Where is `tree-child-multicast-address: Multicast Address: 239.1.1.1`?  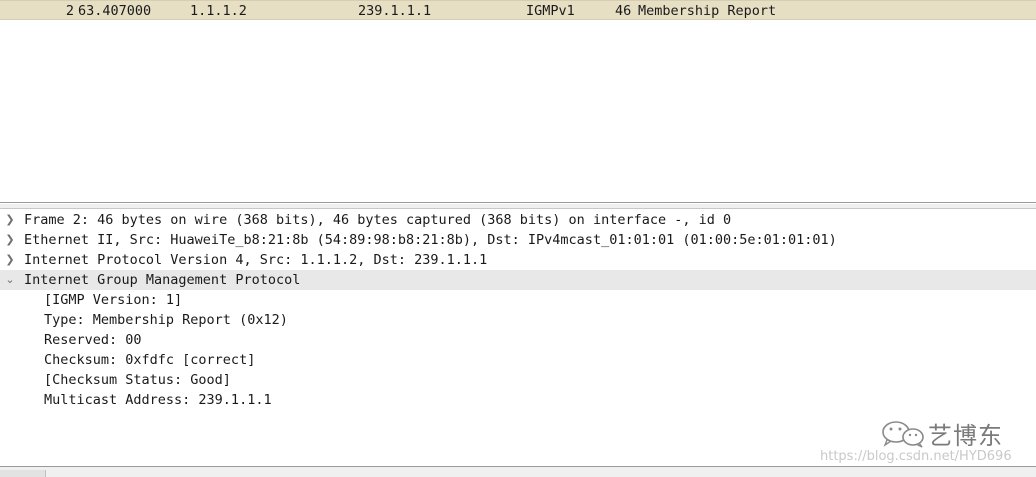
tree-child-multicast-address: Multicast Address: 239.1.1.1 is located at coordinates (518, 400).